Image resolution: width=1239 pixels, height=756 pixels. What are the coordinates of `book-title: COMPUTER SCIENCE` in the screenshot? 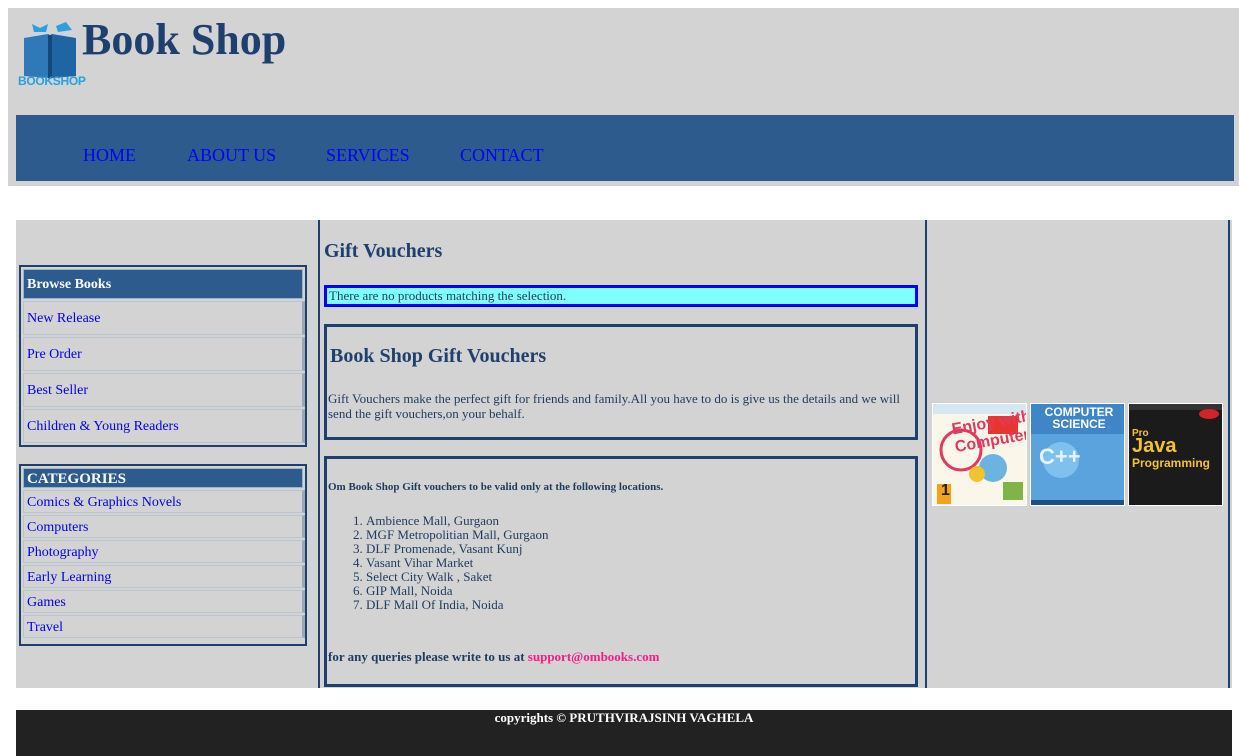 It's located at (1079, 418).